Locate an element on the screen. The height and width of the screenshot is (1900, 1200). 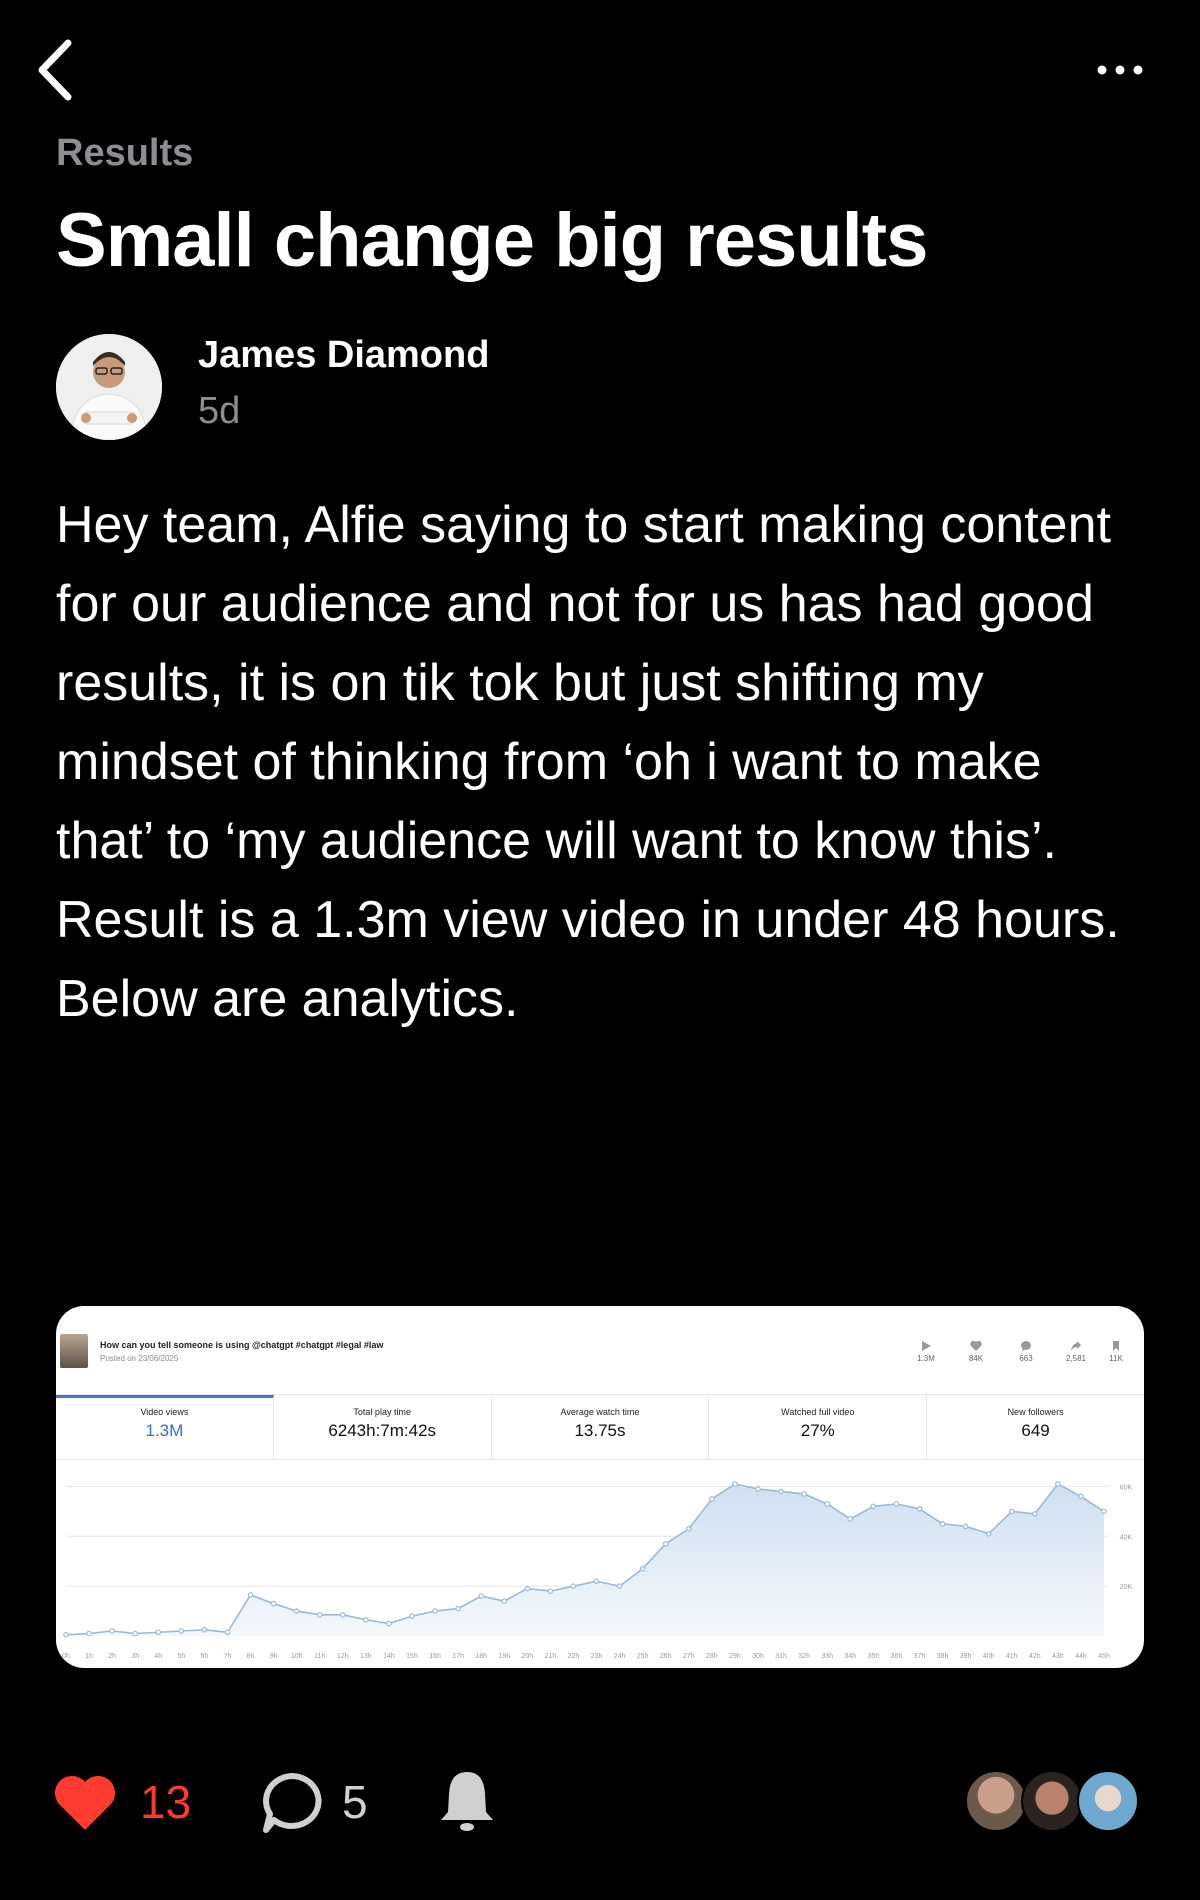
chart-x-tick-label: 27h is located at coordinates (689, 1656).